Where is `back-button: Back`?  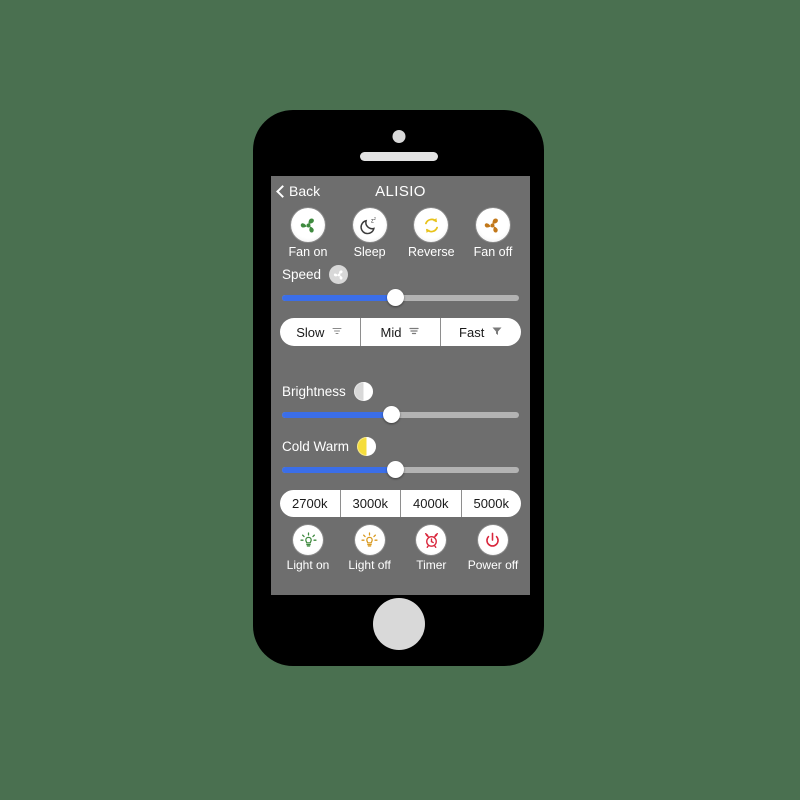
back-button: Back is located at coordinates (298, 191).